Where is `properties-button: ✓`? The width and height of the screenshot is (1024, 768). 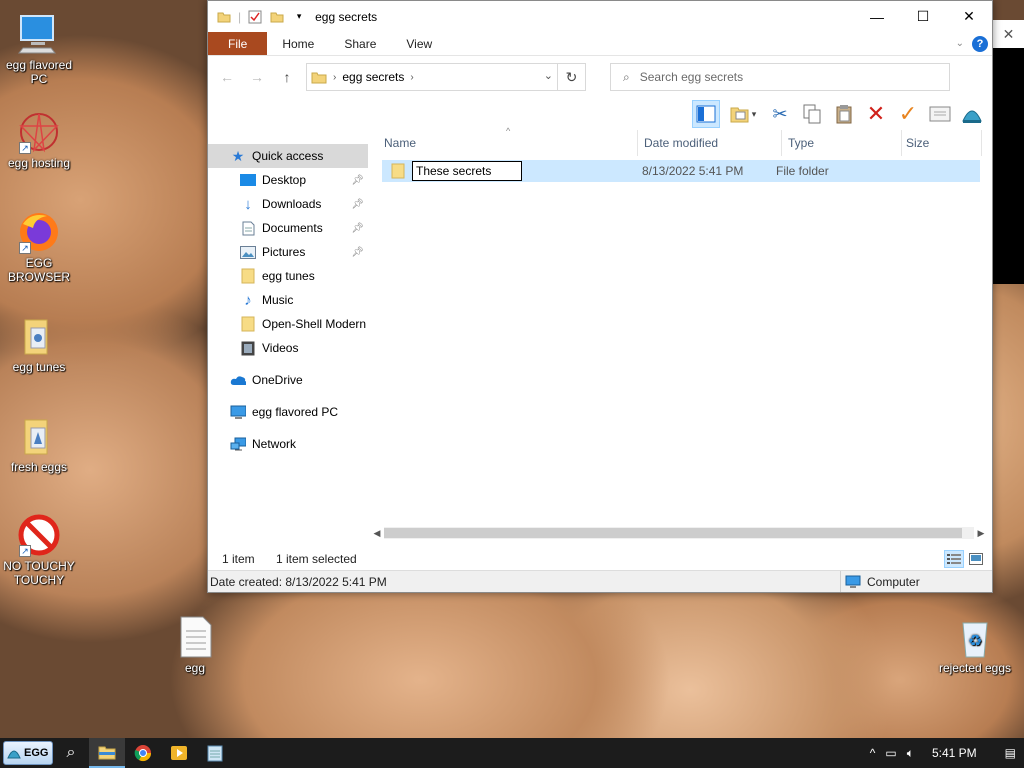
properties-button: ✓ is located at coordinates (908, 114).